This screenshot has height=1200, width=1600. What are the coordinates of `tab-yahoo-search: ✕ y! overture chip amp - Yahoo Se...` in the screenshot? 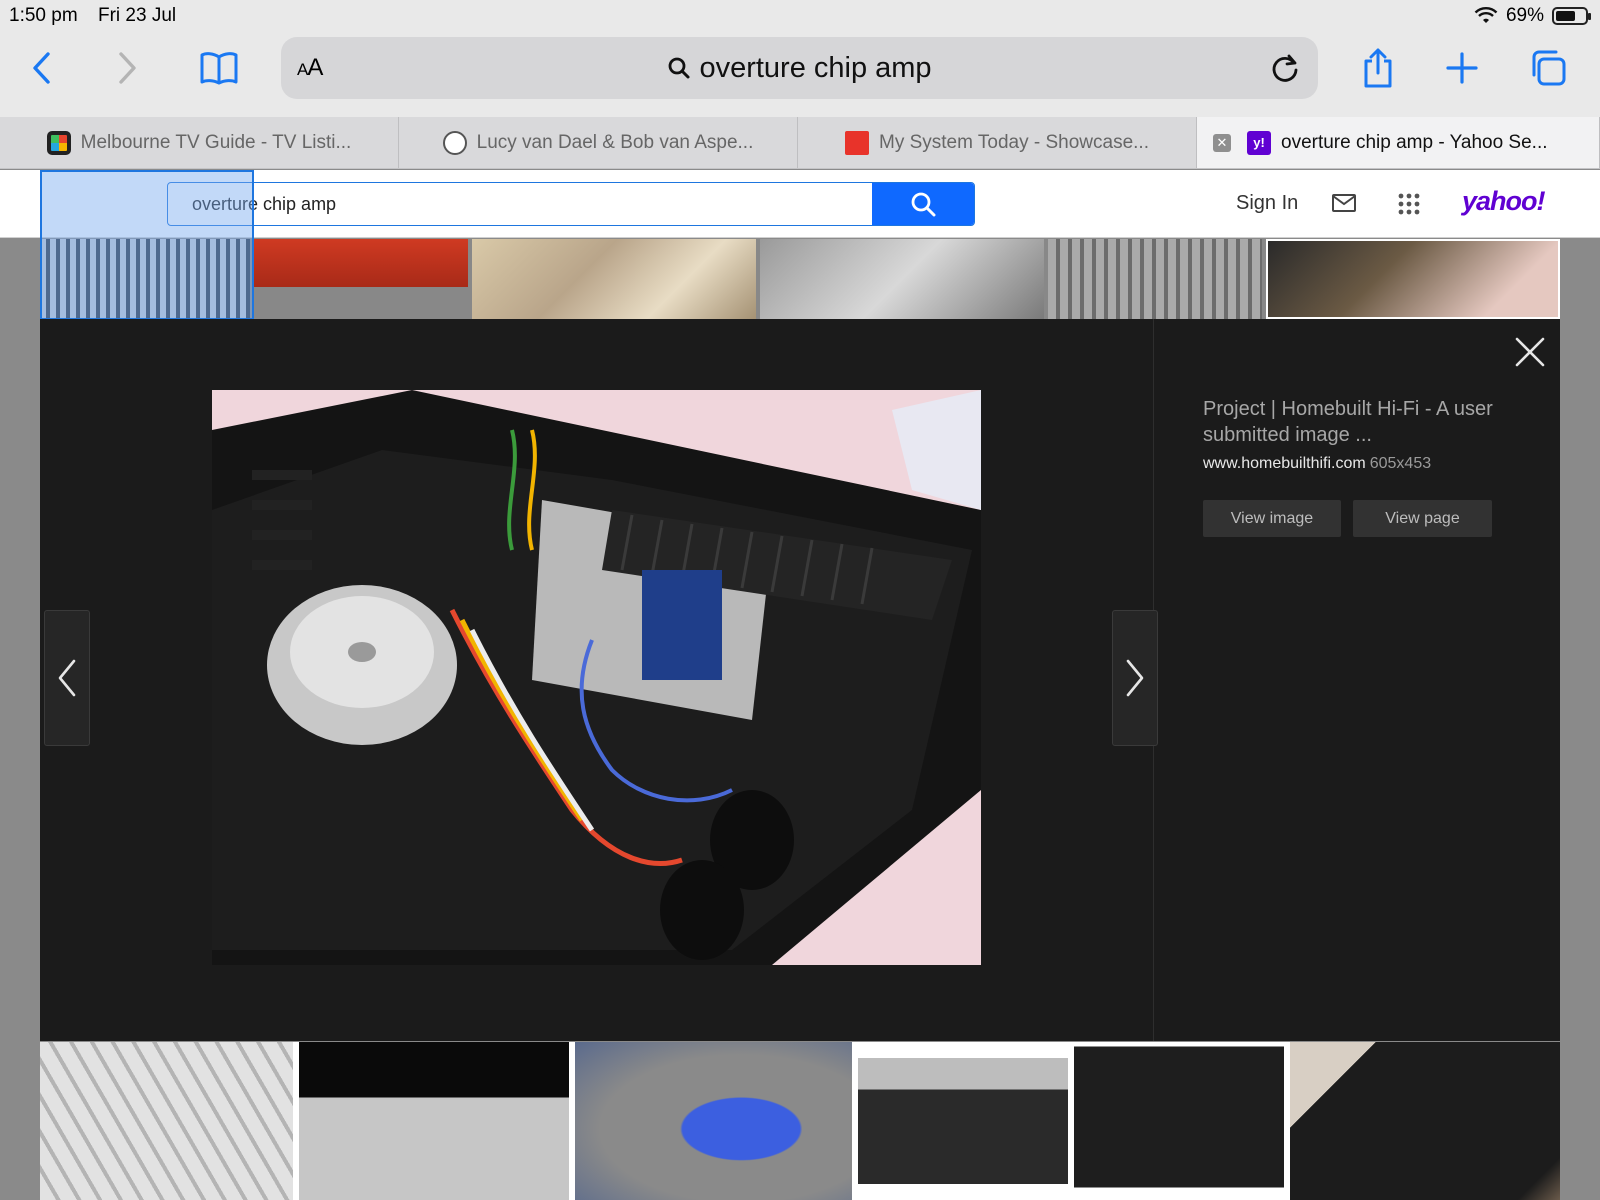 It's located at (1398, 142).